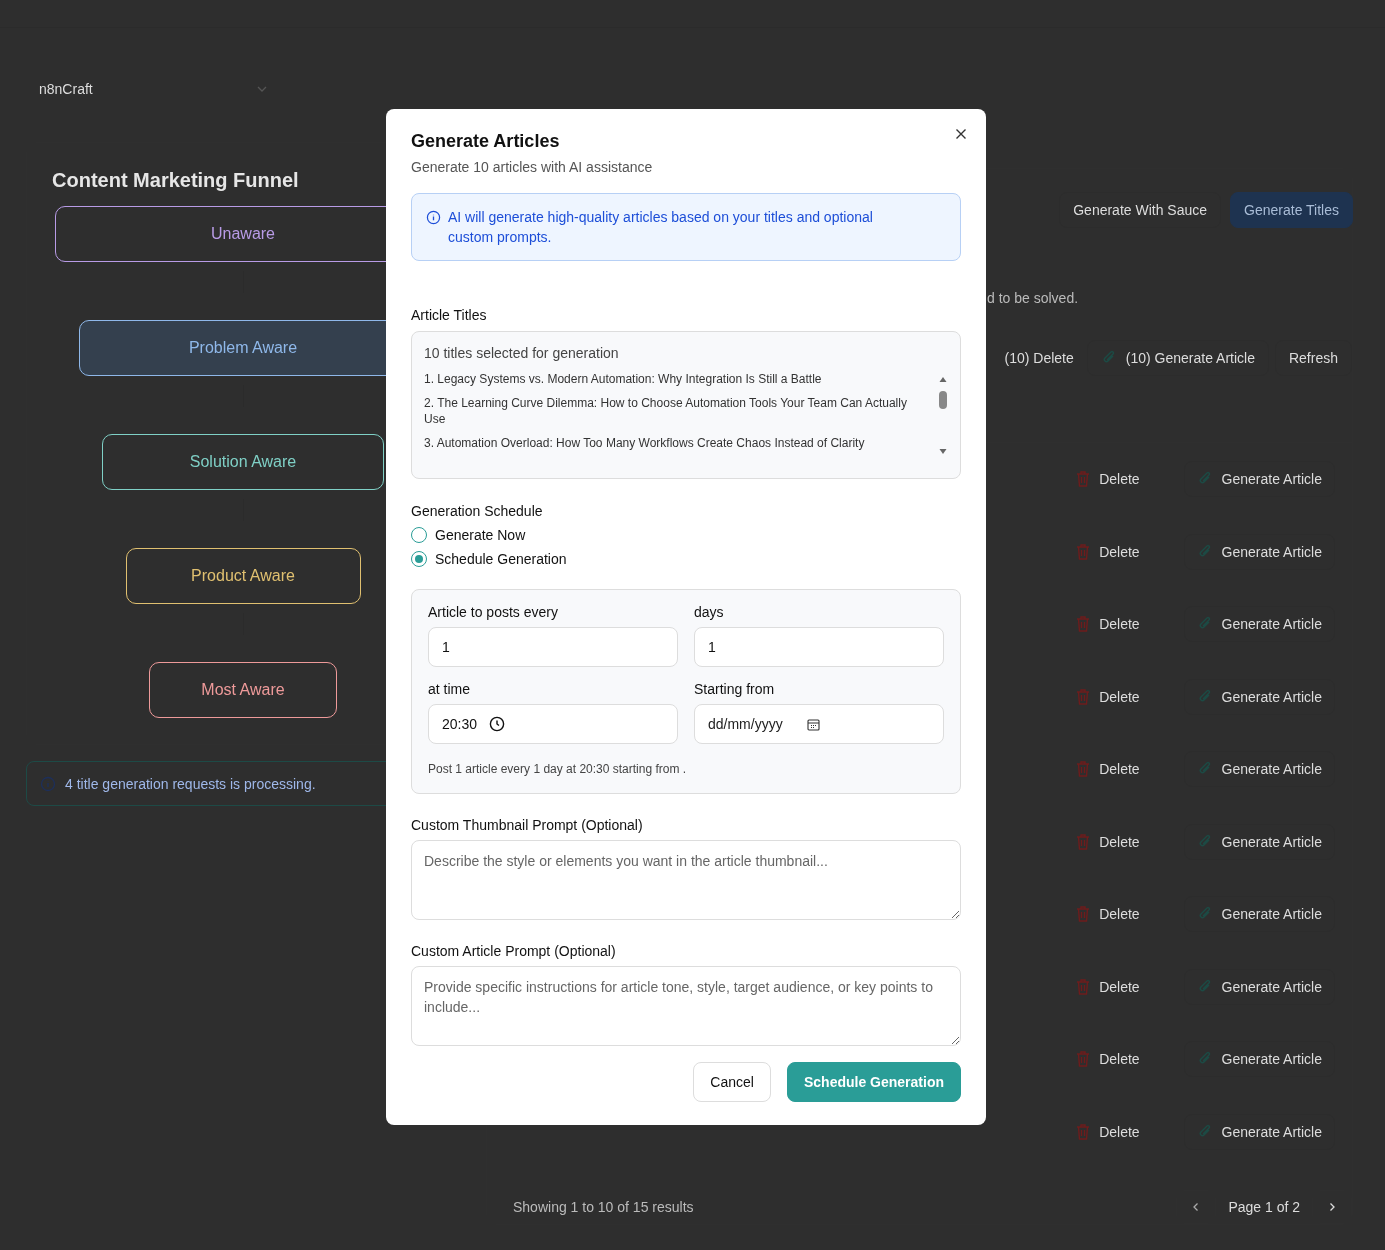 The image size is (1385, 1250). Describe the element at coordinates (732, 1082) in the screenshot. I see `cancel-button: Cancel` at that location.